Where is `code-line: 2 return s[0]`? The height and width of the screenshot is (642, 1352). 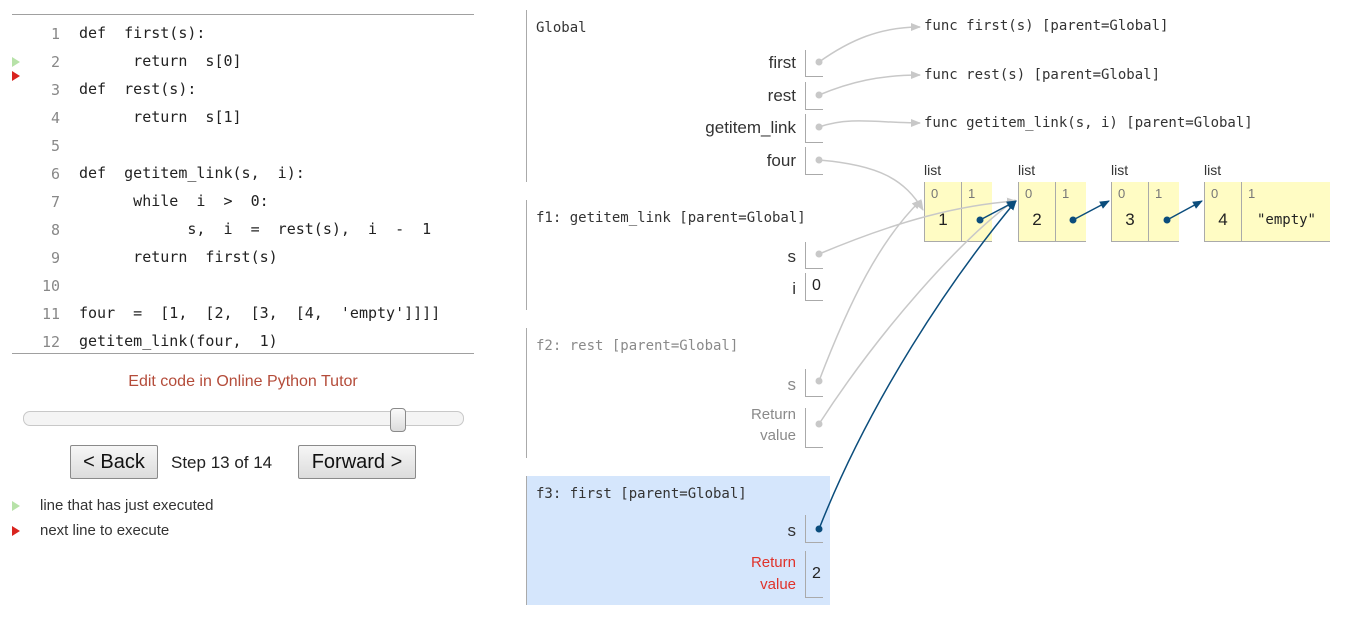 code-line: 2 return s[0] is located at coordinates (243, 61).